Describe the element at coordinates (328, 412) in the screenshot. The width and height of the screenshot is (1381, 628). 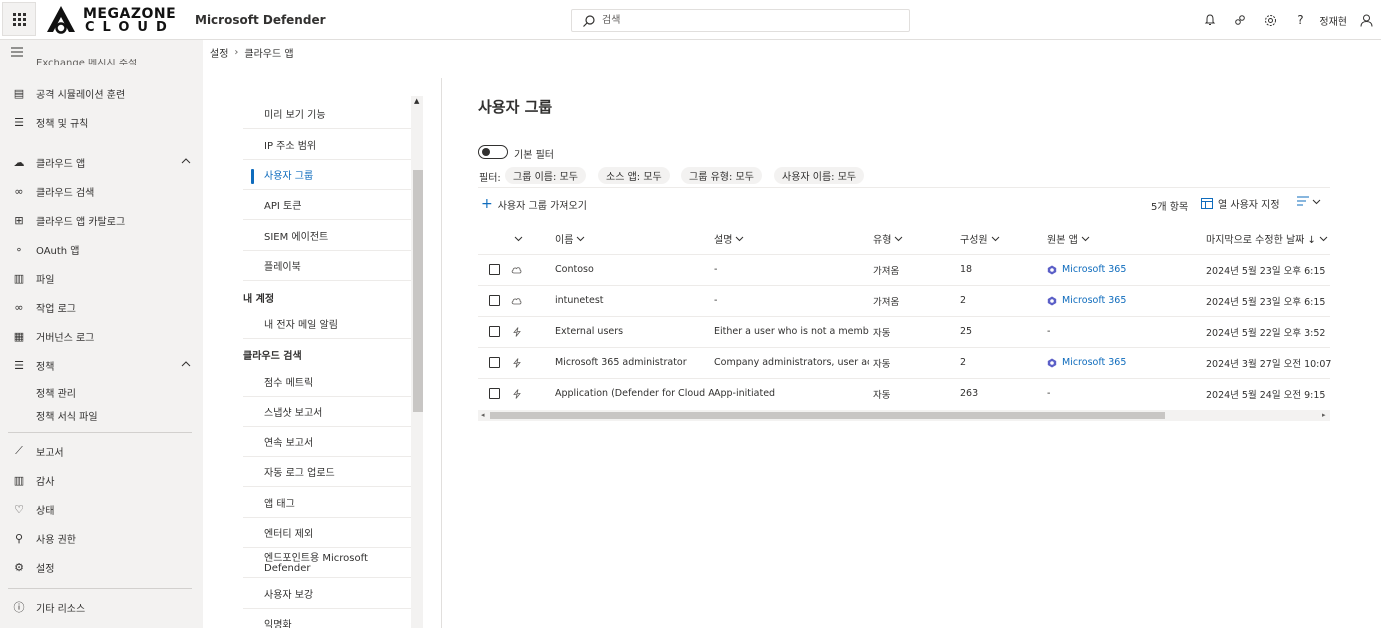
I see `settings-item-snapshot-reports: 스냅샷 보고서` at that location.